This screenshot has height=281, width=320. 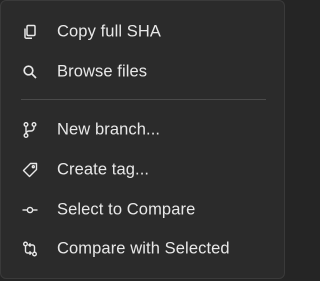 I want to click on browse-files-menu-item: Browse files, so click(x=142, y=72).